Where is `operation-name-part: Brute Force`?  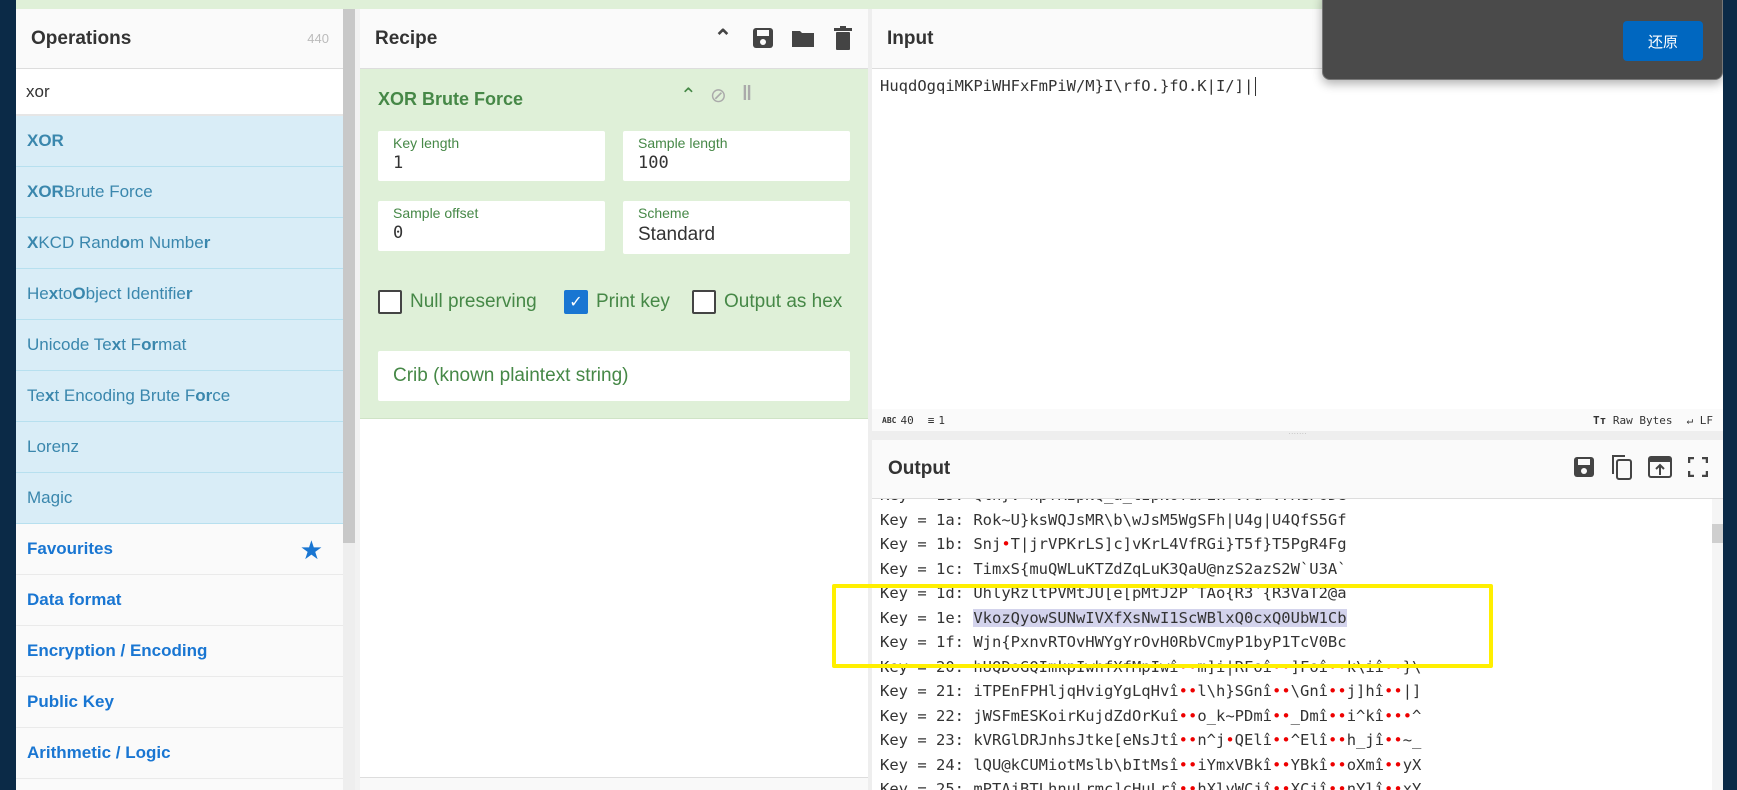 operation-name-part: Brute Force is located at coordinates (108, 191).